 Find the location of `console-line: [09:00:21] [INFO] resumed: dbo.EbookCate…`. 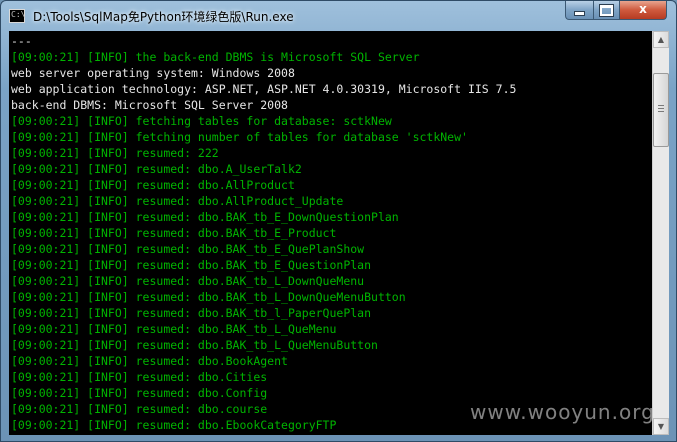

console-line: [09:00:21] [INFO] resumed: dbo.EbookCate… is located at coordinates (174, 425).